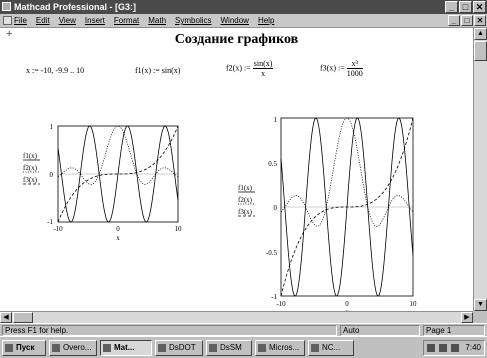 The height and width of the screenshot is (358, 487). Describe the element at coordinates (380, 330) in the screenshot. I see `status-mode: Auto` at that location.